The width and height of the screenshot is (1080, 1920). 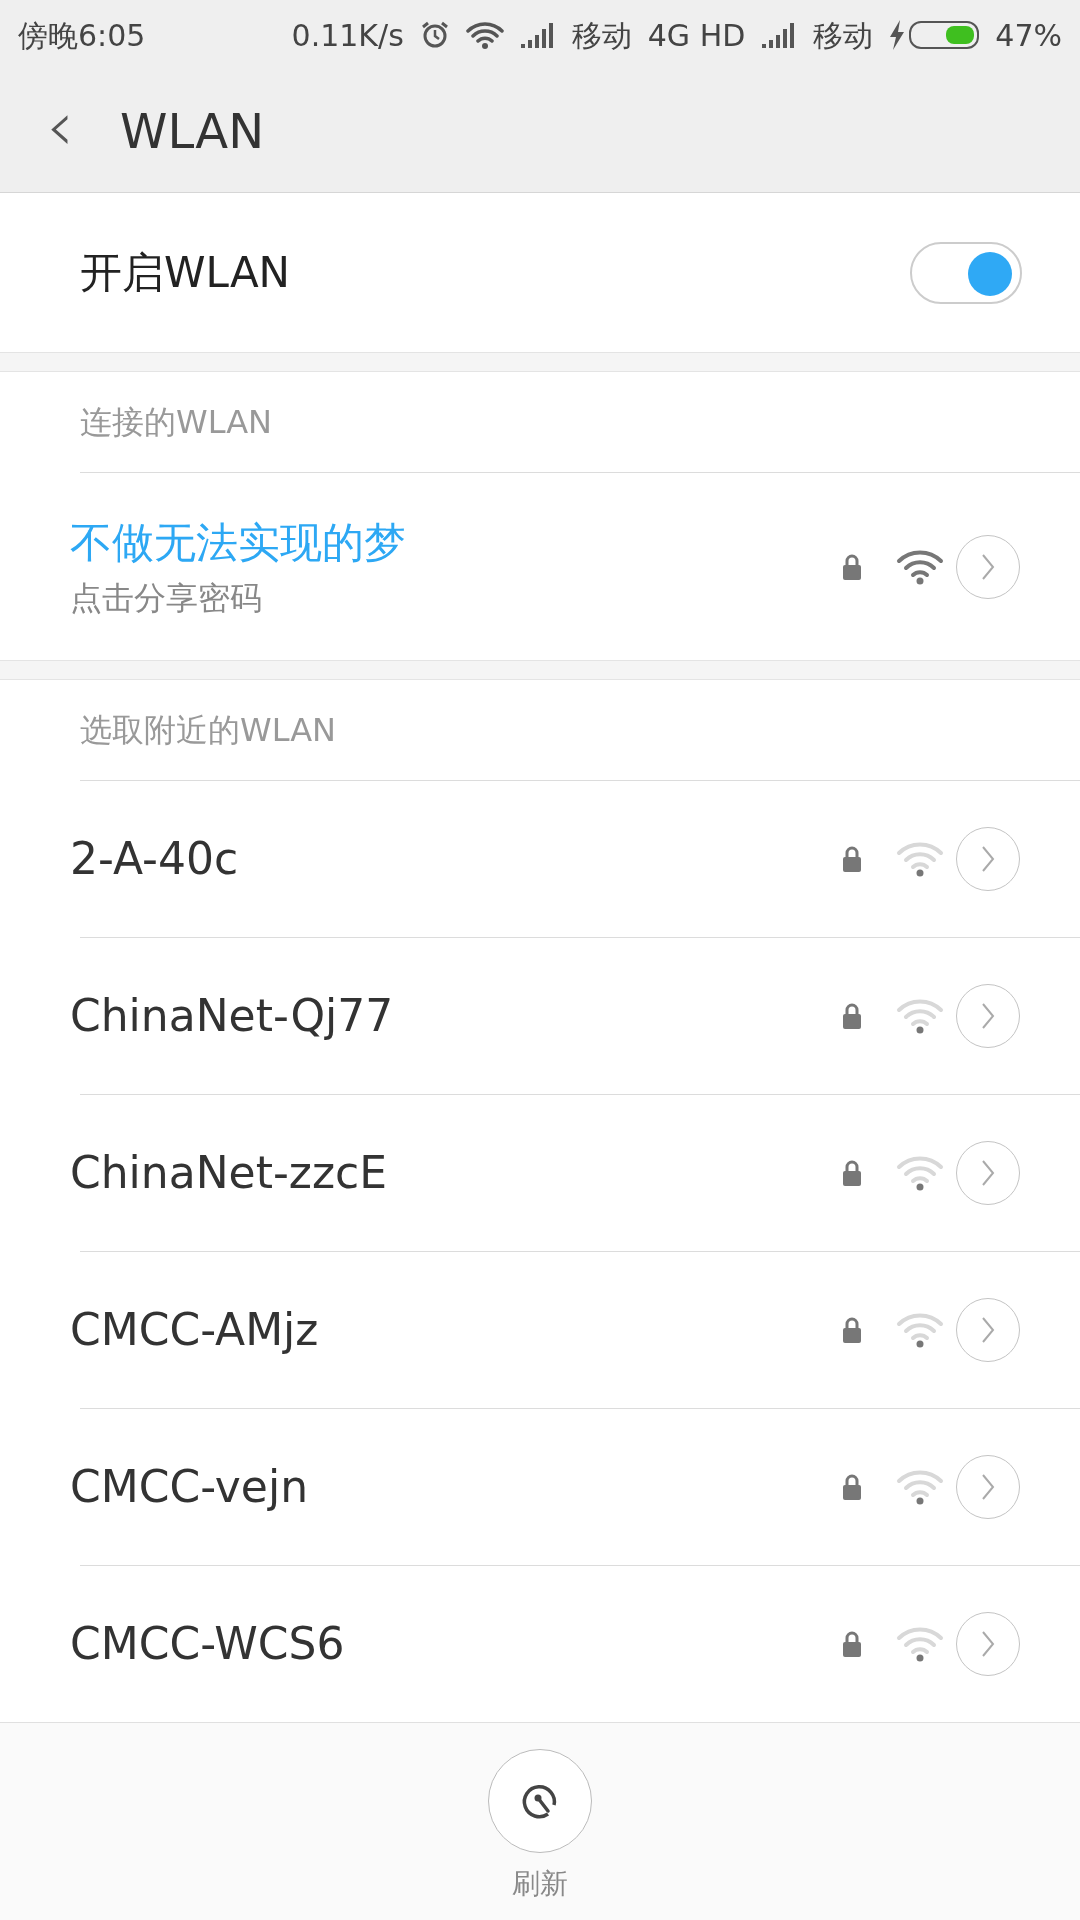 What do you see at coordinates (208, 730) in the screenshot?
I see `section-header: 选取附近的WLAN` at bounding box center [208, 730].